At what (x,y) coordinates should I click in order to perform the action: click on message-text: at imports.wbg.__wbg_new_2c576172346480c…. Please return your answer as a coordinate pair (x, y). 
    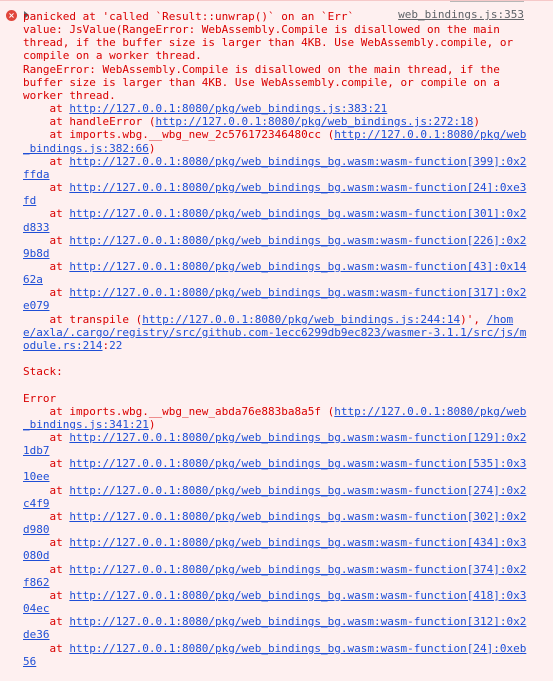
    Looking at the image, I should click on (179, 135).